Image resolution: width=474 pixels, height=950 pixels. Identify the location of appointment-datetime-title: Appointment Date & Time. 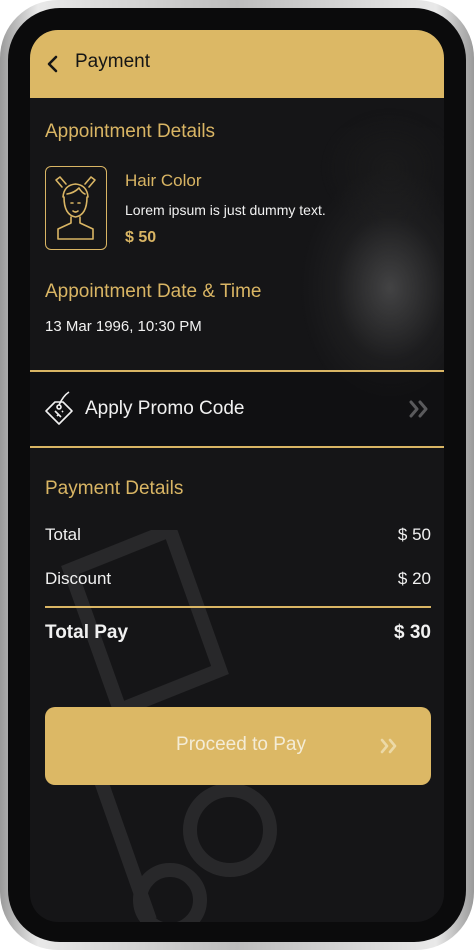
(153, 291).